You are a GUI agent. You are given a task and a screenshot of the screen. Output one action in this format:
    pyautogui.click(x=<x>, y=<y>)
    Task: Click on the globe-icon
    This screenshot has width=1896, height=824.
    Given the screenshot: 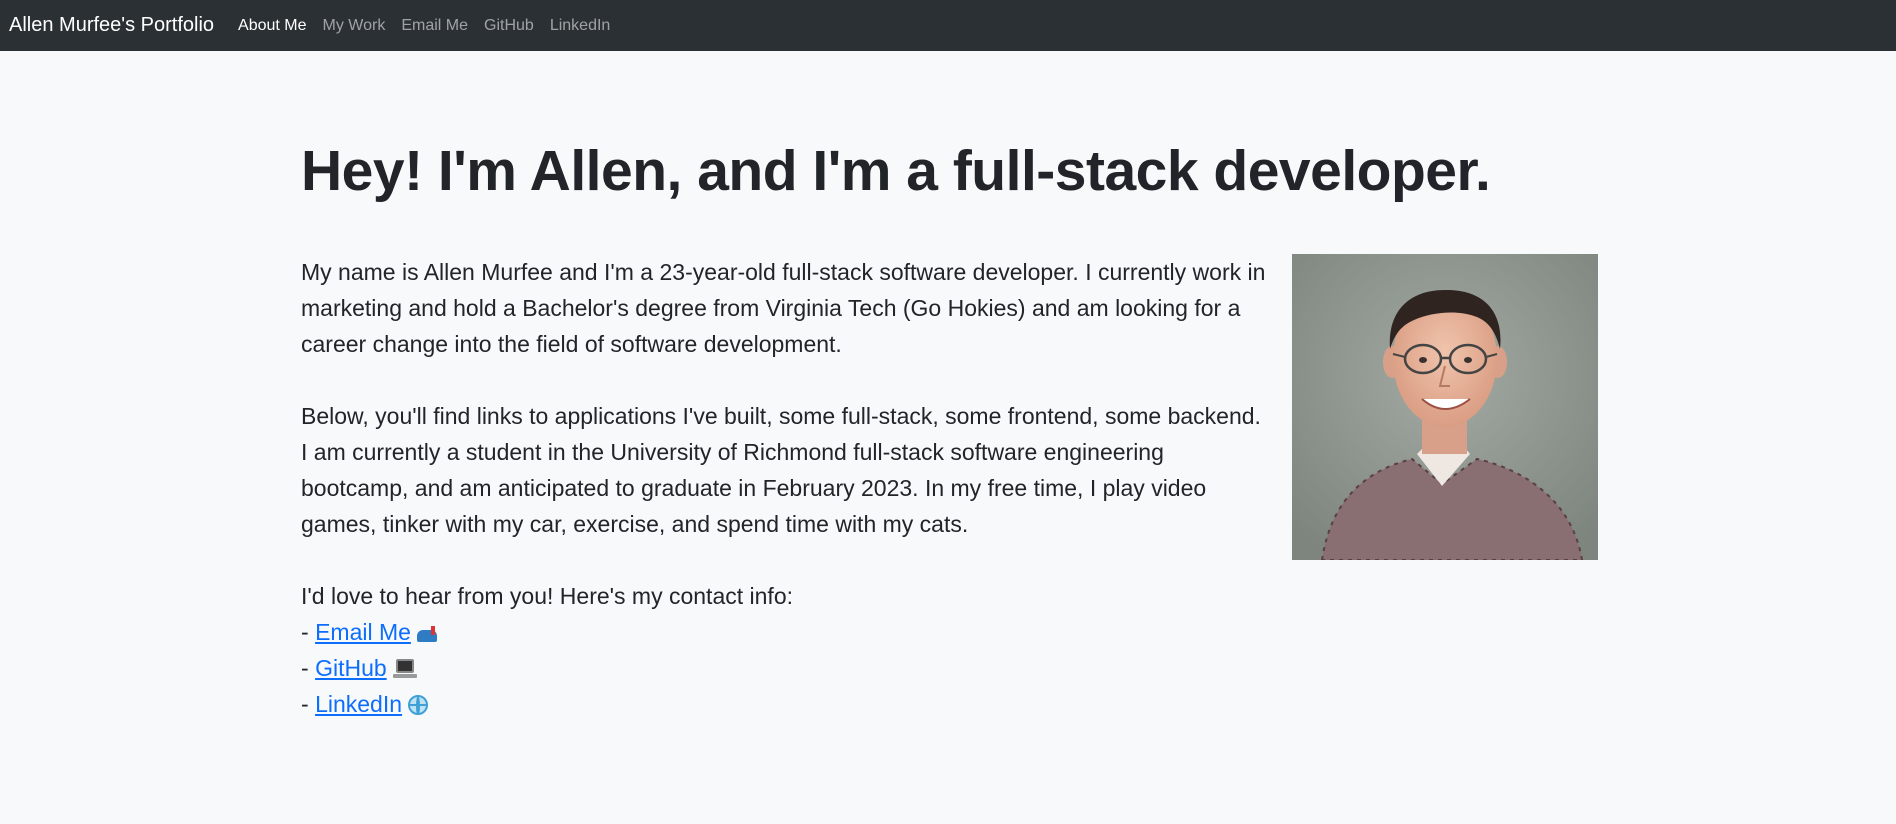 What is the action you would take?
    pyautogui.click(x=418, y=705)
    